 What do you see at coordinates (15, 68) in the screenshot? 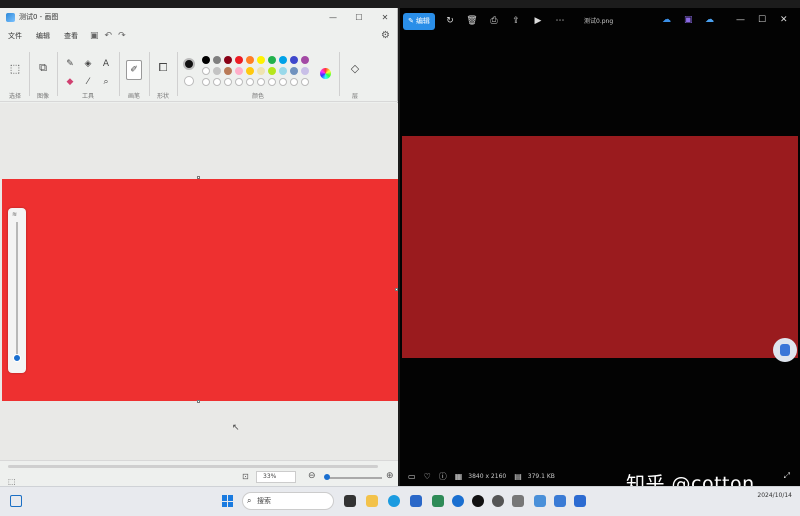
I see `select-rect-icon: ⬚` at bounding box center [15, 68].